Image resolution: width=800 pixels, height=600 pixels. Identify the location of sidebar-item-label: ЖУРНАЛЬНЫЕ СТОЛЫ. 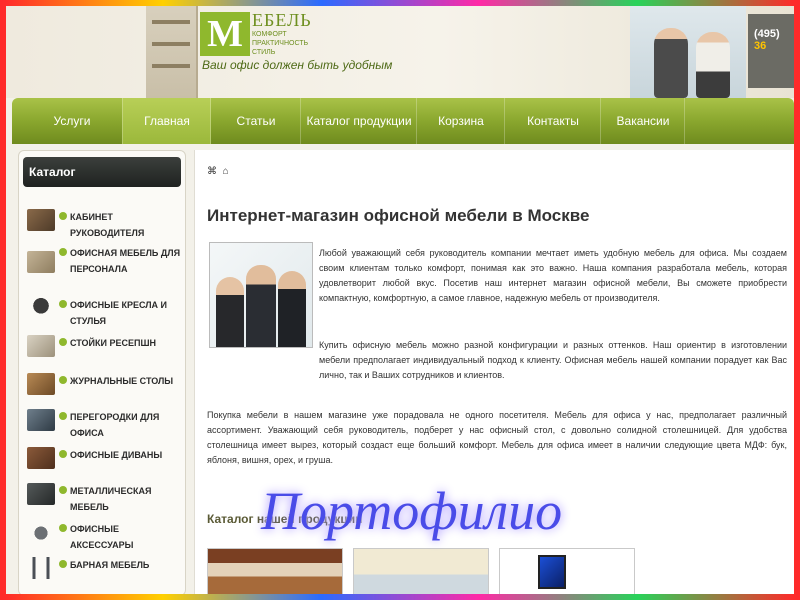
(122, 381).